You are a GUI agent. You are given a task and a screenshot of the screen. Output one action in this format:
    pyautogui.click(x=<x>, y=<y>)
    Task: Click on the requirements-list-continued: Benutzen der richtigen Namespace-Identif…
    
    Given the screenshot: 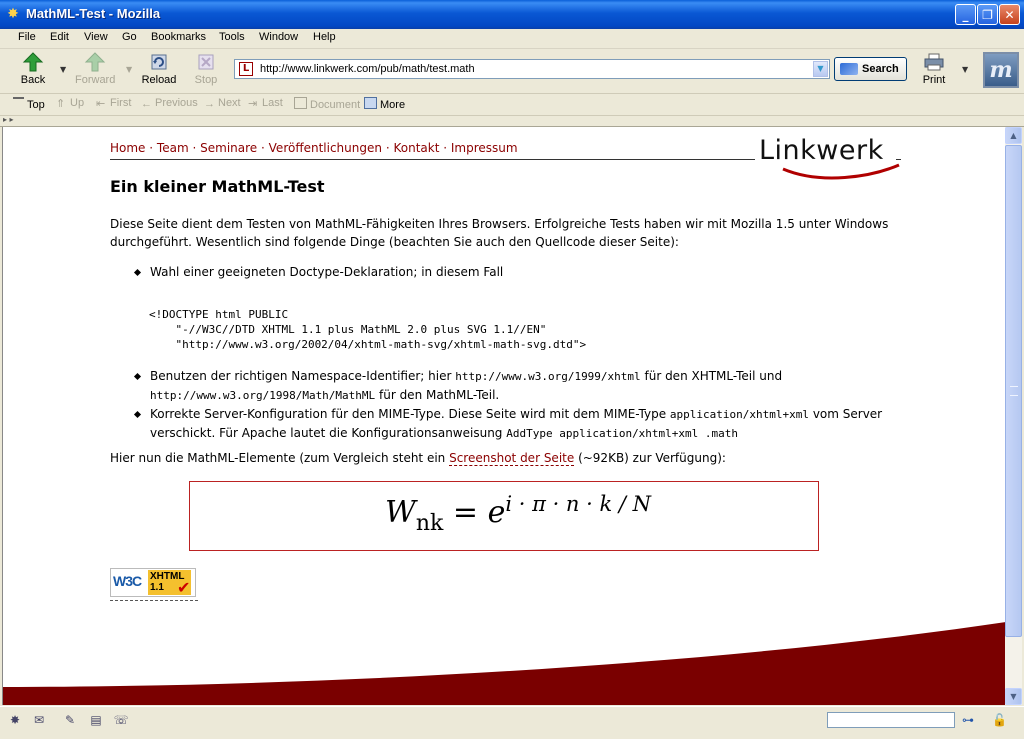 What is the action you would take?
    pyautogui.click(x=505, y=405)
    